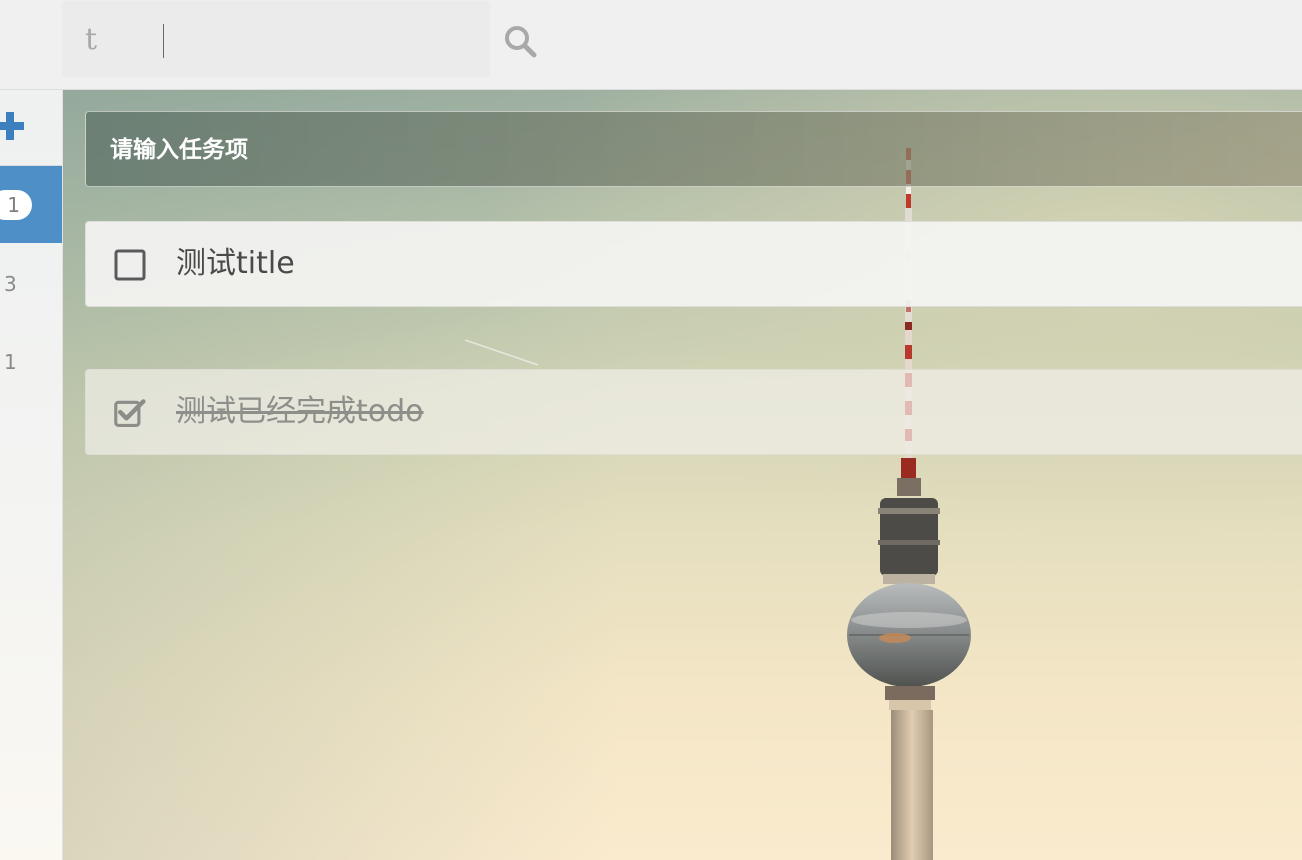 The height and width of the screenshot is (860, 1302). I want to click on top-bar, so click(651, 45).